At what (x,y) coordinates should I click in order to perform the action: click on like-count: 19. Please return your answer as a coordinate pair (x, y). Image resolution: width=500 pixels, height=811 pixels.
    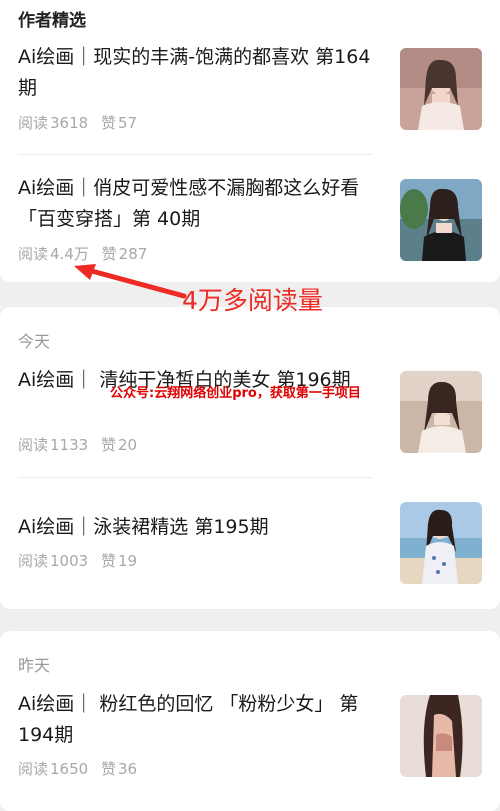
    Looking at the image, I should click on (128, 561).